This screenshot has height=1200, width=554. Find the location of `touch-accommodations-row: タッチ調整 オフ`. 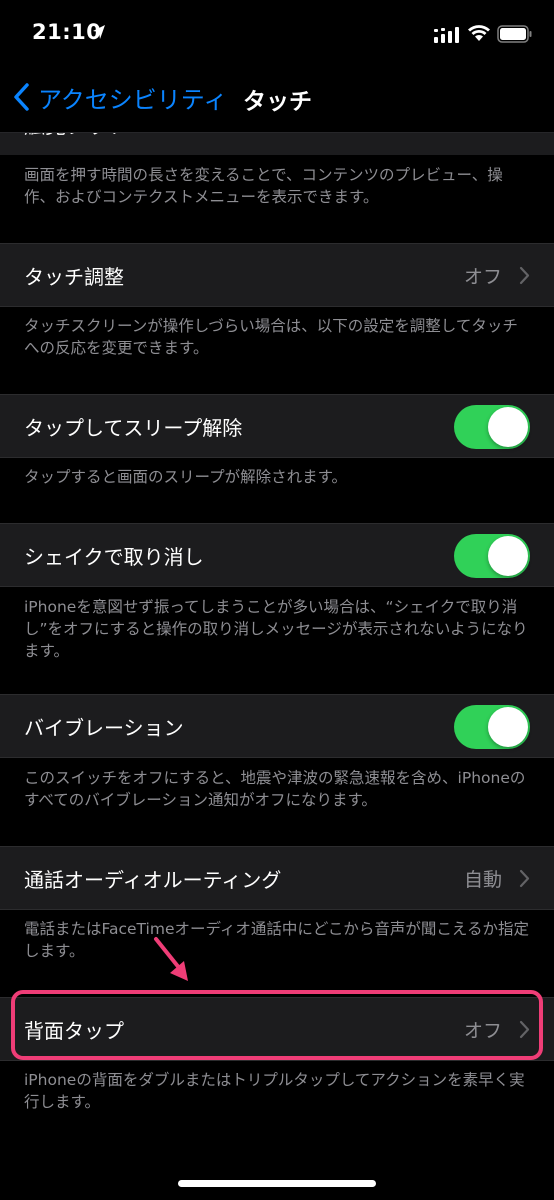

touch-accommodations-row: タッチ調整 オフ is located at coordinates (277, 275).